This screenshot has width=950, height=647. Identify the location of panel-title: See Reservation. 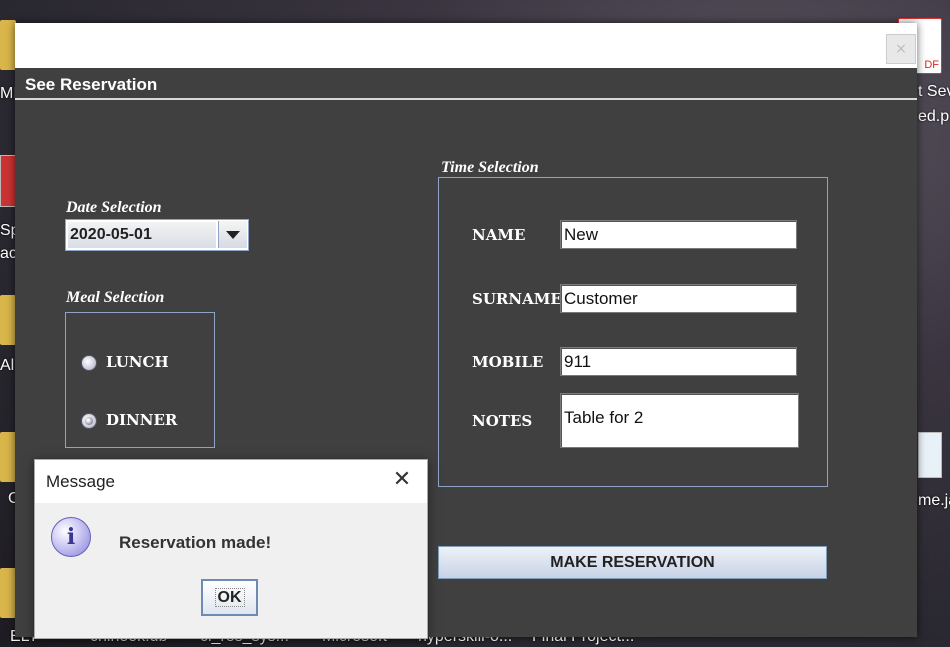
(91, 84).